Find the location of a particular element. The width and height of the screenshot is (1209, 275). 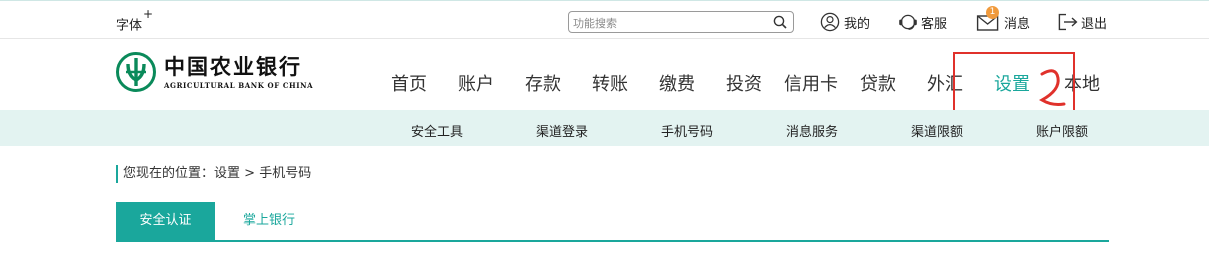

bank-logo: 中国农业银行 AGRICULTURAL BANK OF CHINA is located at coordinates (214, 72).